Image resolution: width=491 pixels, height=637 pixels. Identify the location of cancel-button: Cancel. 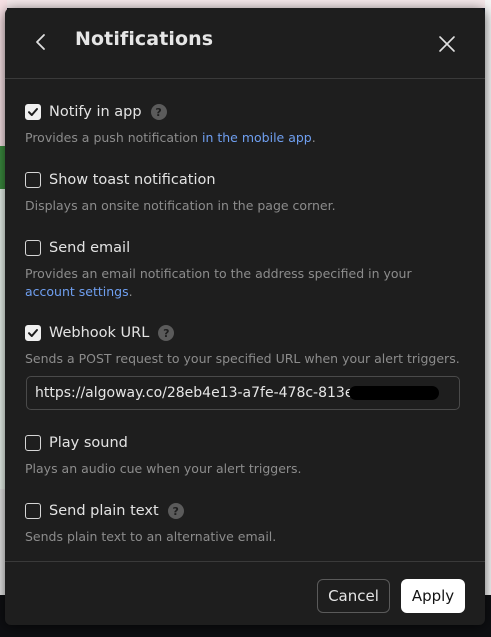
(353, 596).